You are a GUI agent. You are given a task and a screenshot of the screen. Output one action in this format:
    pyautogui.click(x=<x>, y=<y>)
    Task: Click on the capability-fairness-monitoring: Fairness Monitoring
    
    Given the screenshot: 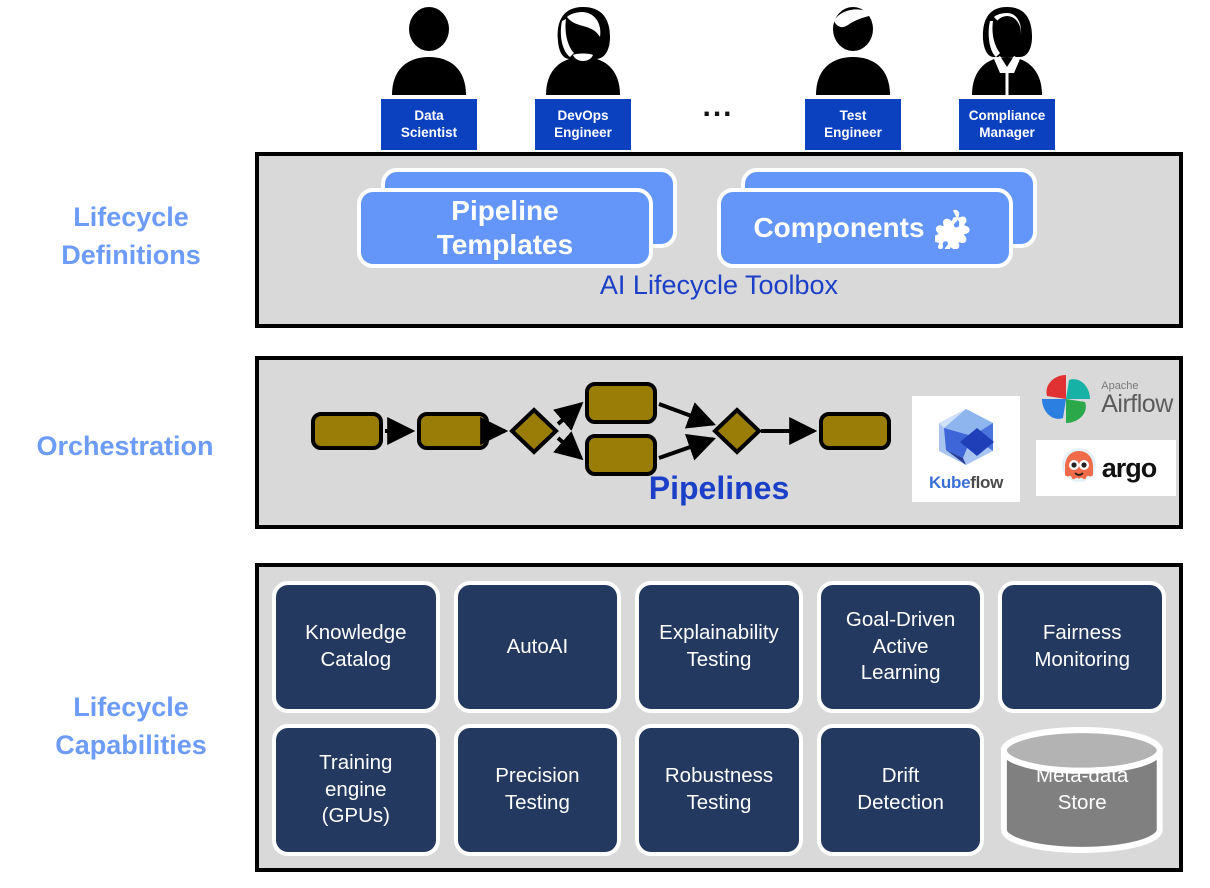 What is the action you would take?
    pyautogui.click(x=1082, y=647)
    